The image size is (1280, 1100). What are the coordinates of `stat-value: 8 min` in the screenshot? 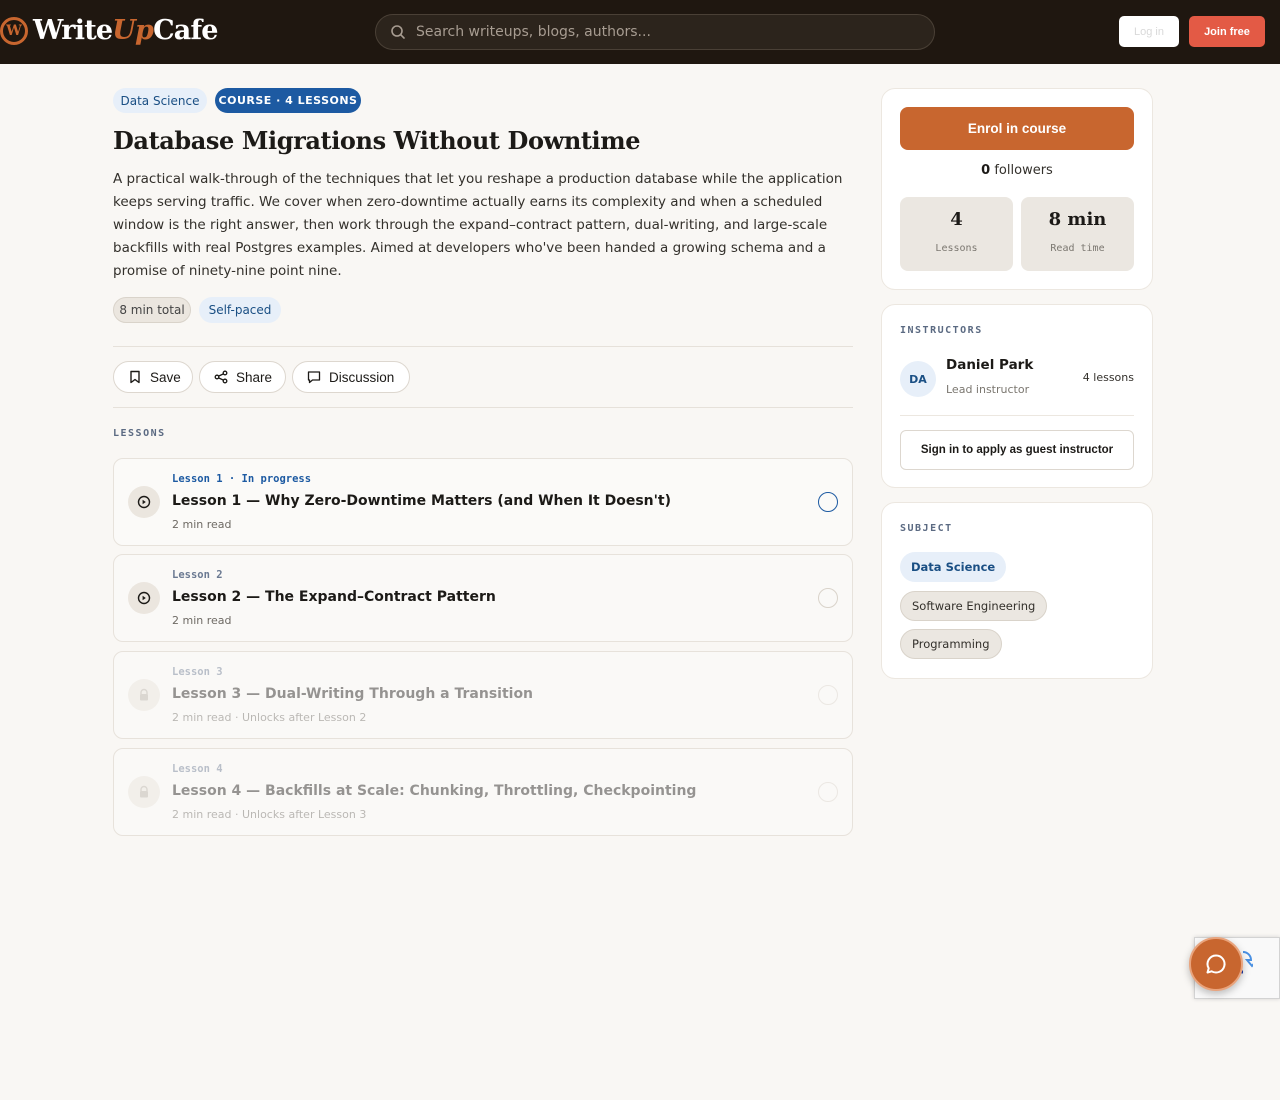 It's located at (1077, 219).